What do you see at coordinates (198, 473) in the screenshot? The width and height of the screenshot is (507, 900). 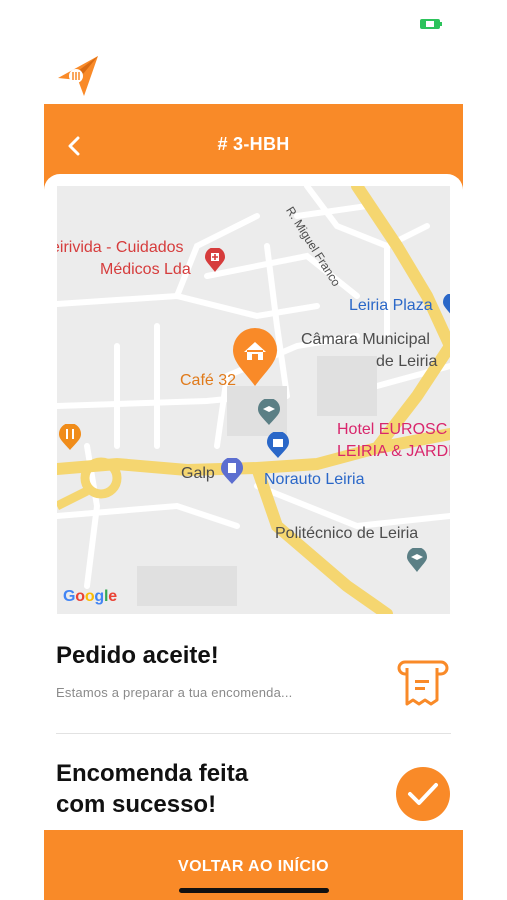 I see `galp-label: Galp` at bounding box center [198, 473].